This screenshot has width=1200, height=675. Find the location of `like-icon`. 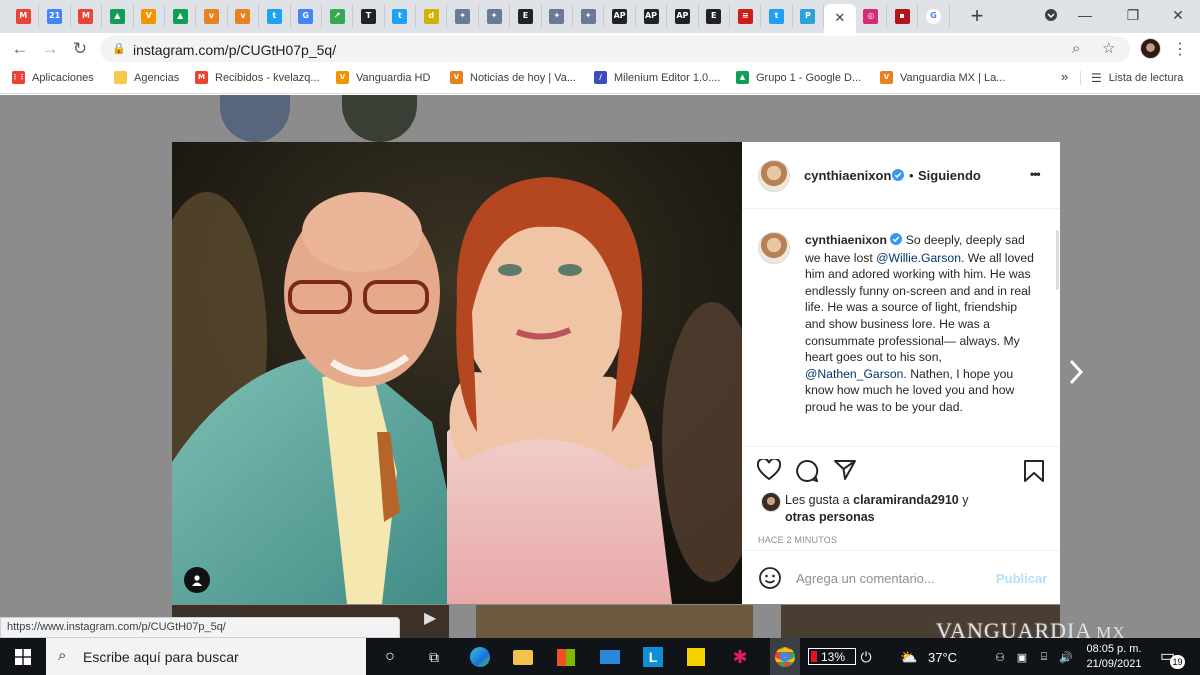

like-icon is located at coordinates (769, 471).